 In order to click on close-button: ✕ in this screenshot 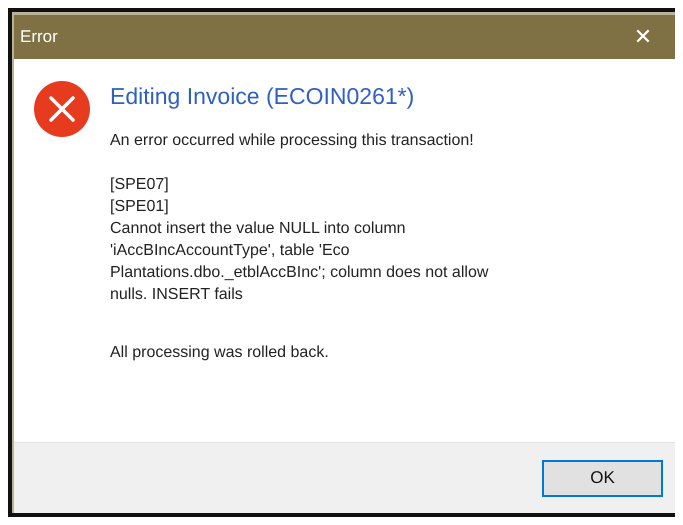, I will do `click(643, 37)`.